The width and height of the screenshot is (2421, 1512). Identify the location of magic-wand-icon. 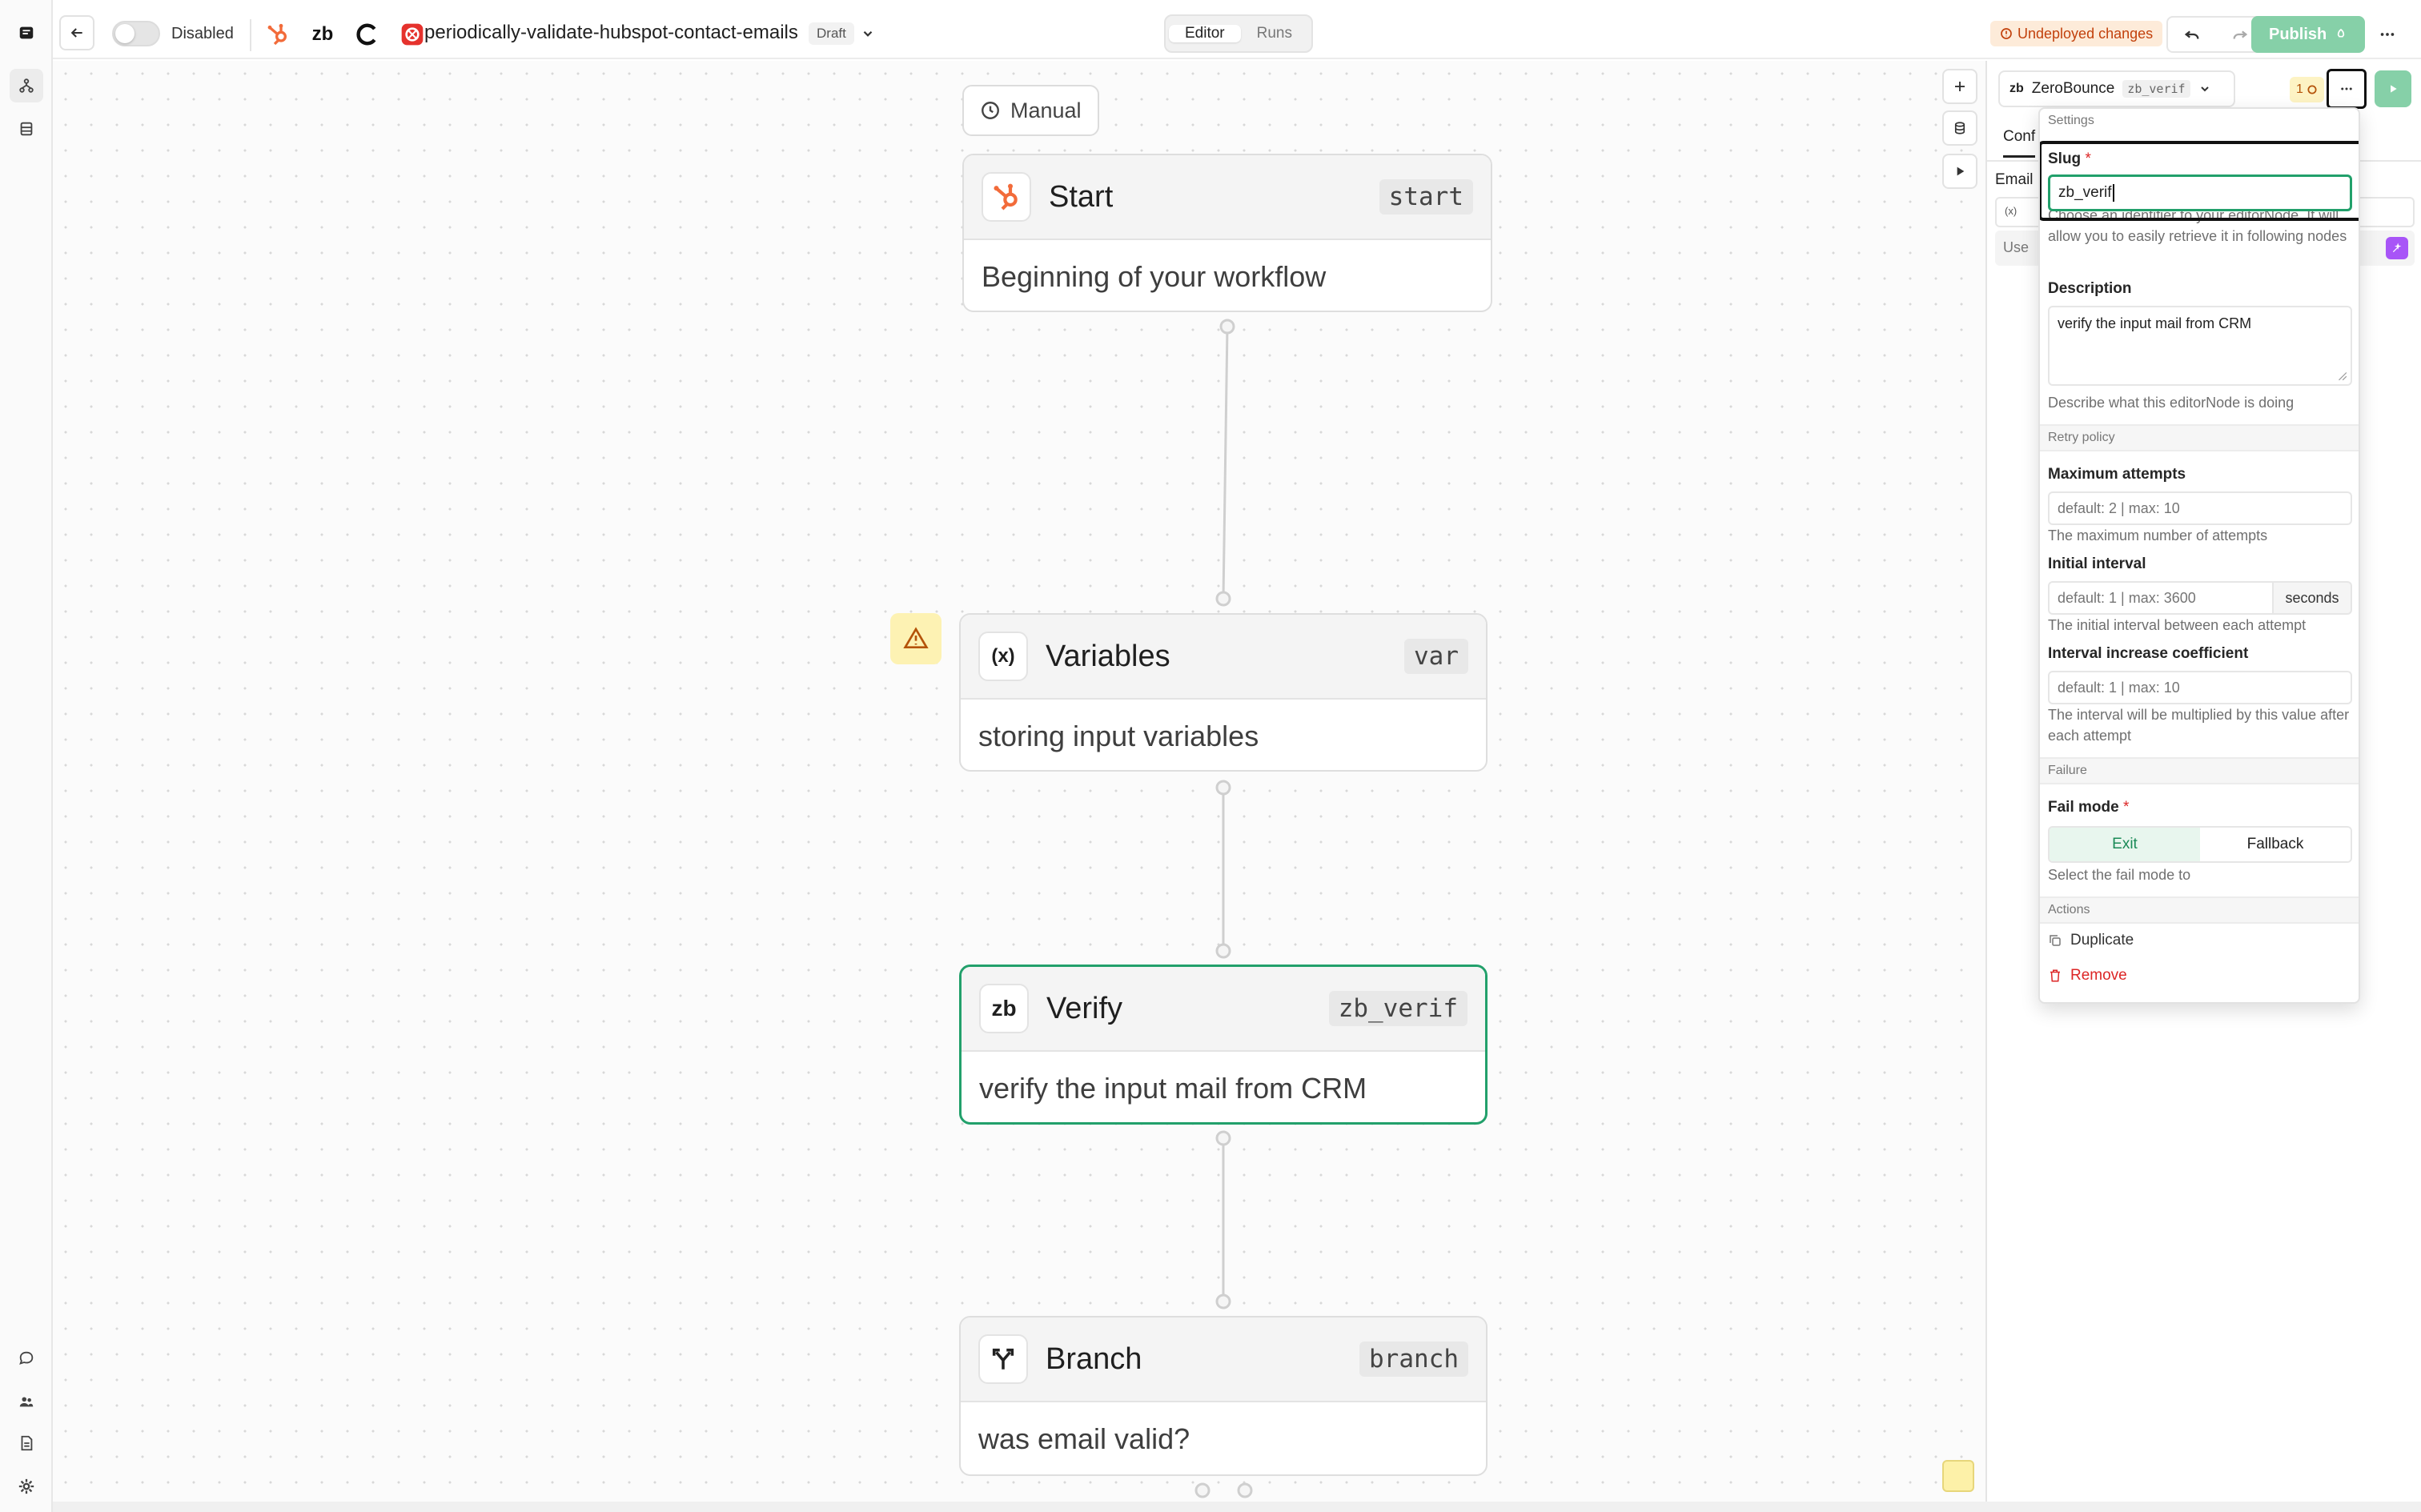
(2397, 248).